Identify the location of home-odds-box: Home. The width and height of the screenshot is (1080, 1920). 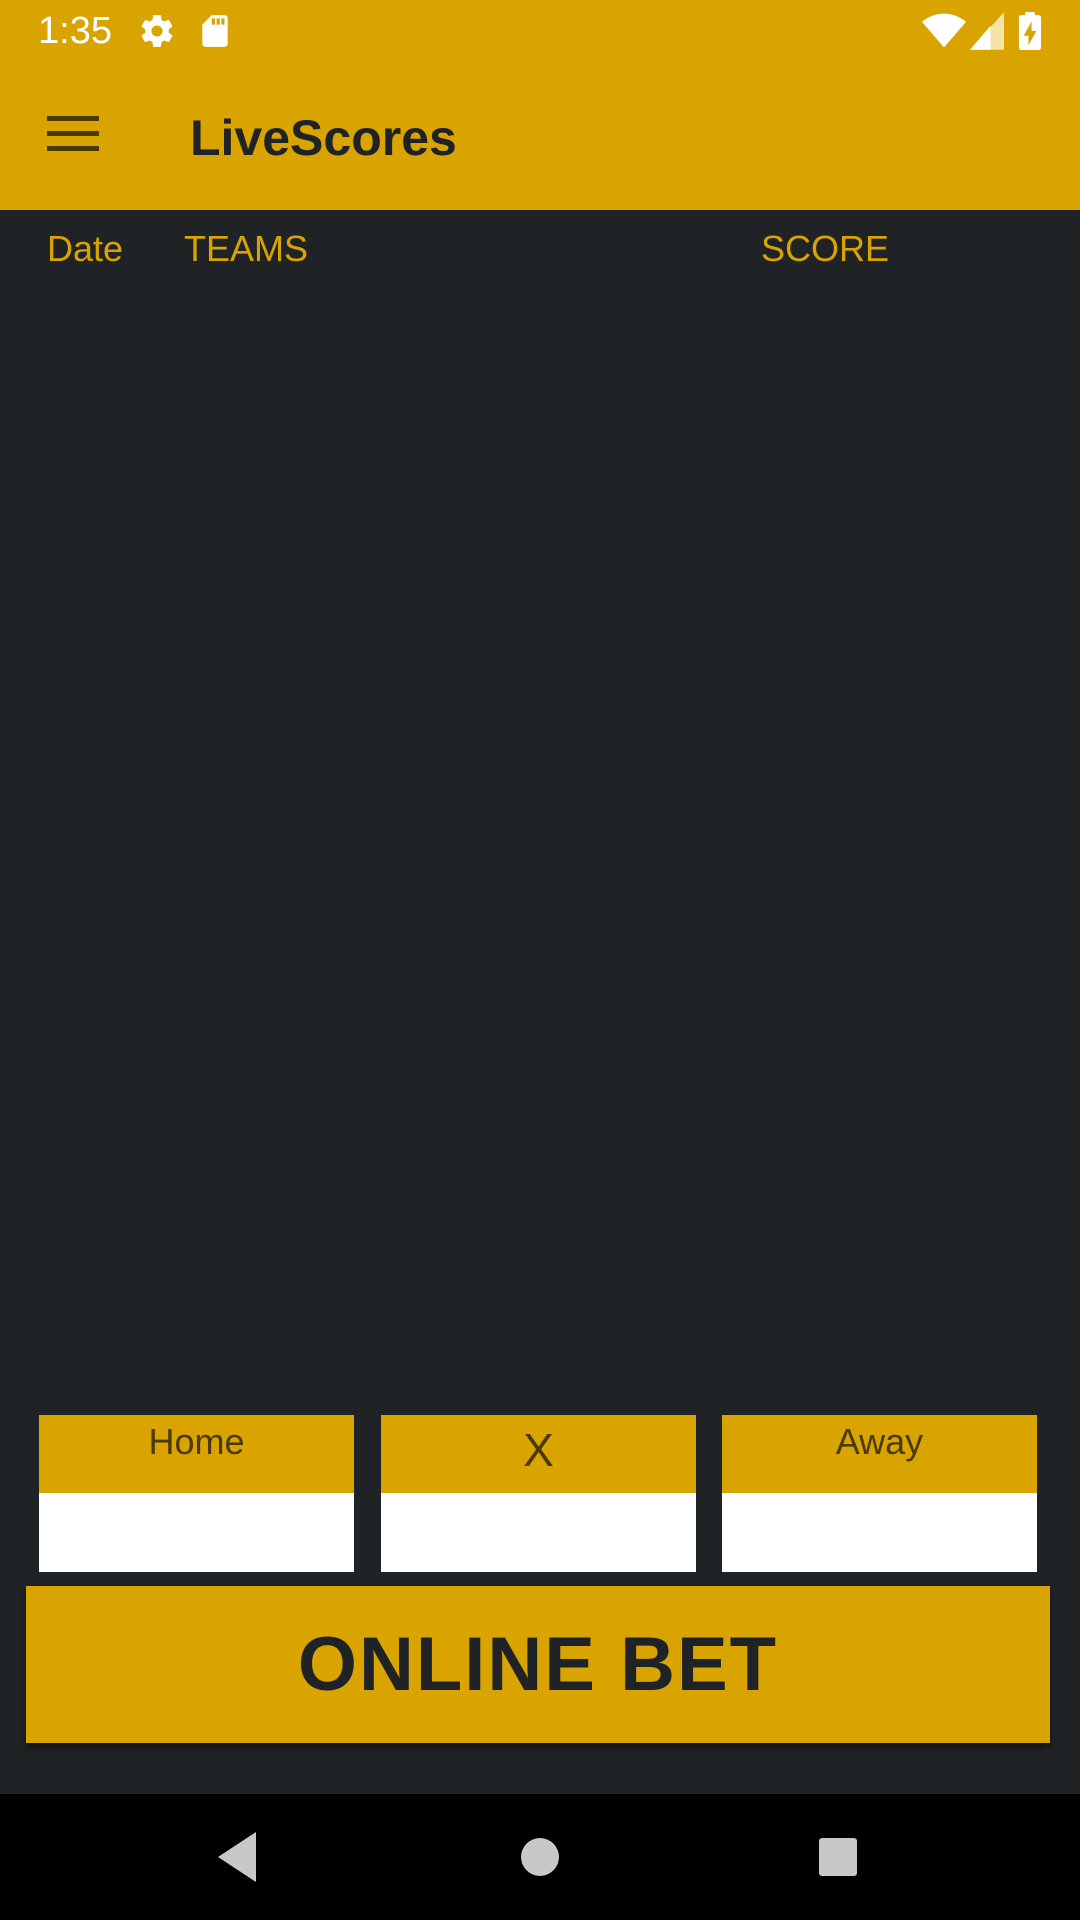
(196, 1493).